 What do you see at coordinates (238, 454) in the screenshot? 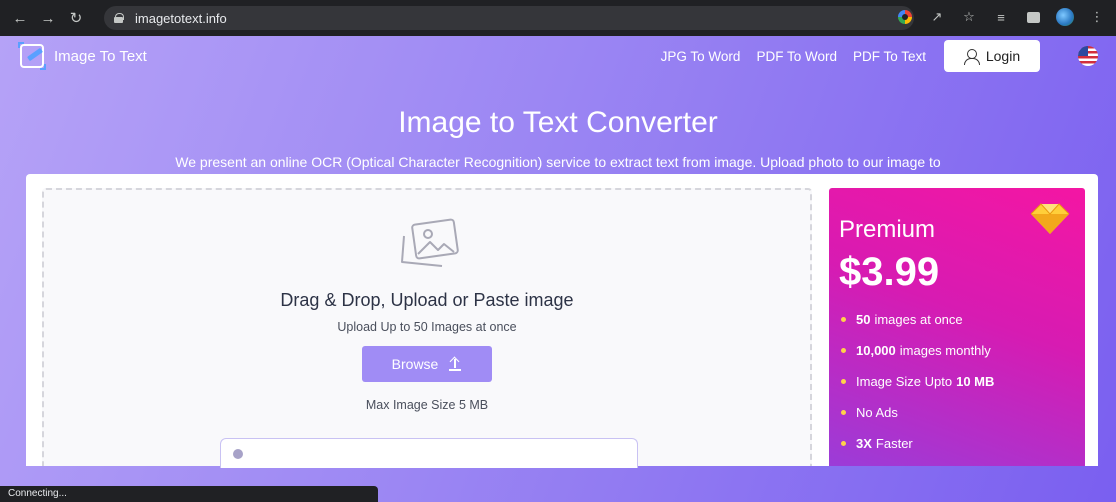
I see `link-icon` at bounding box center [238, 454].